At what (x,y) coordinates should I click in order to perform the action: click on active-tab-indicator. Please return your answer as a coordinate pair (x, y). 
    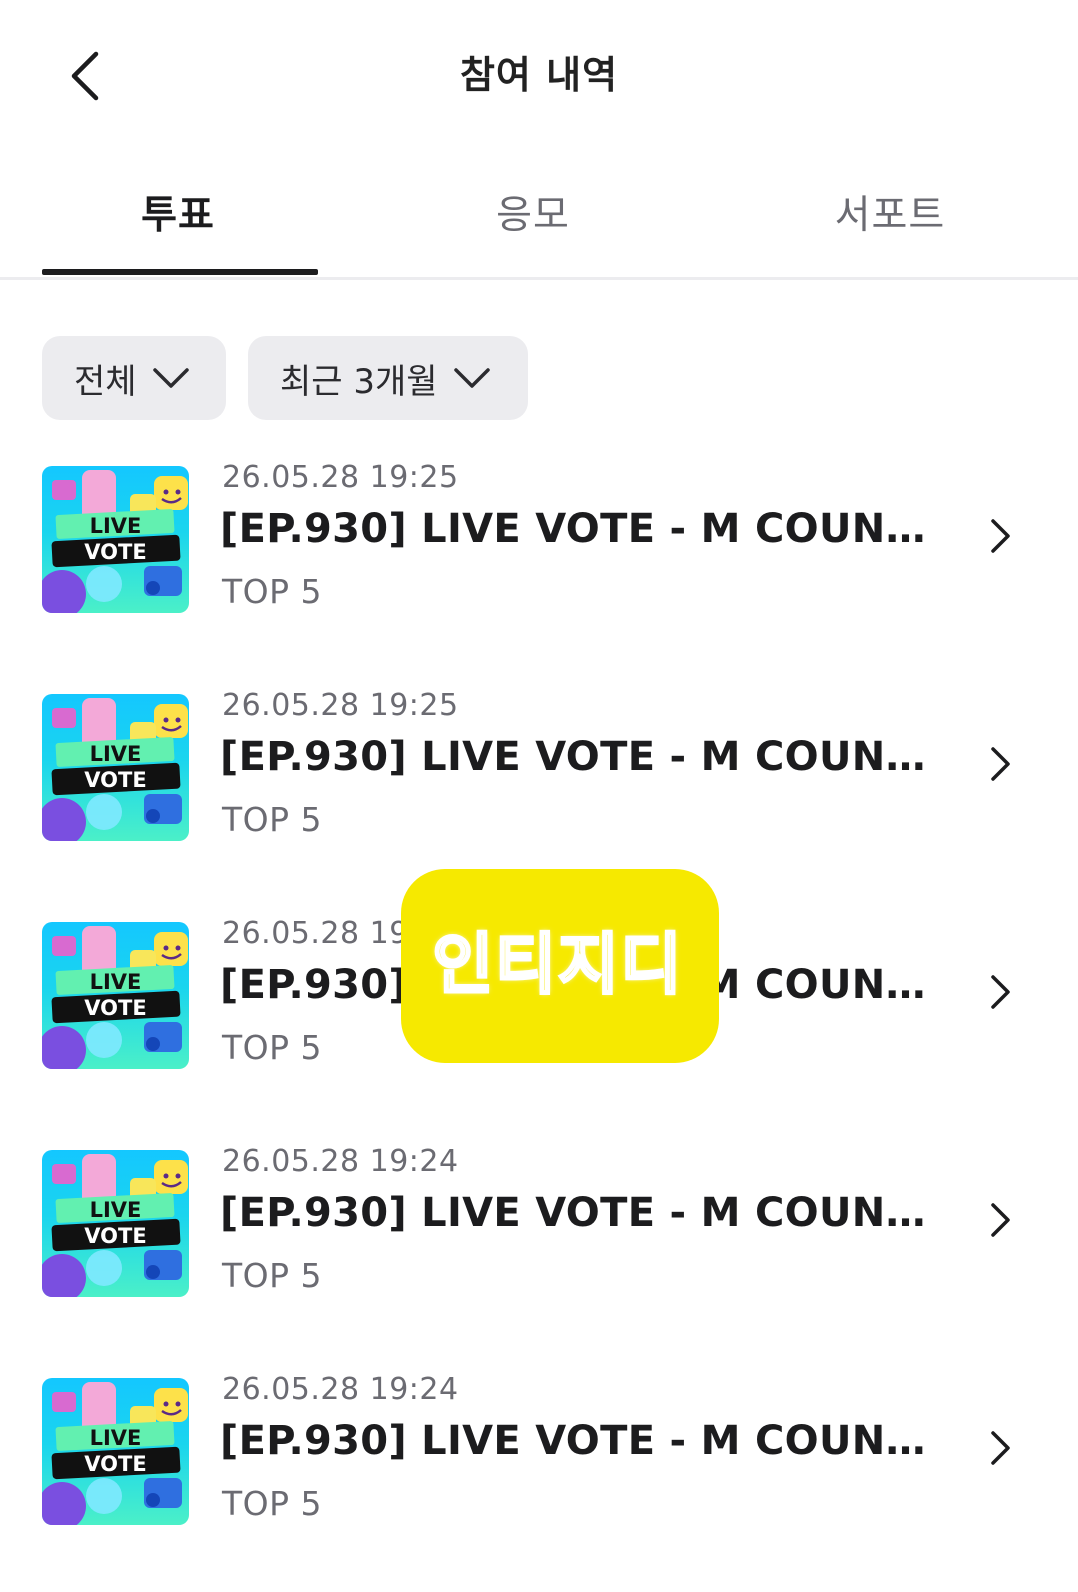
    Looking at the image, I should click on (180, 272).